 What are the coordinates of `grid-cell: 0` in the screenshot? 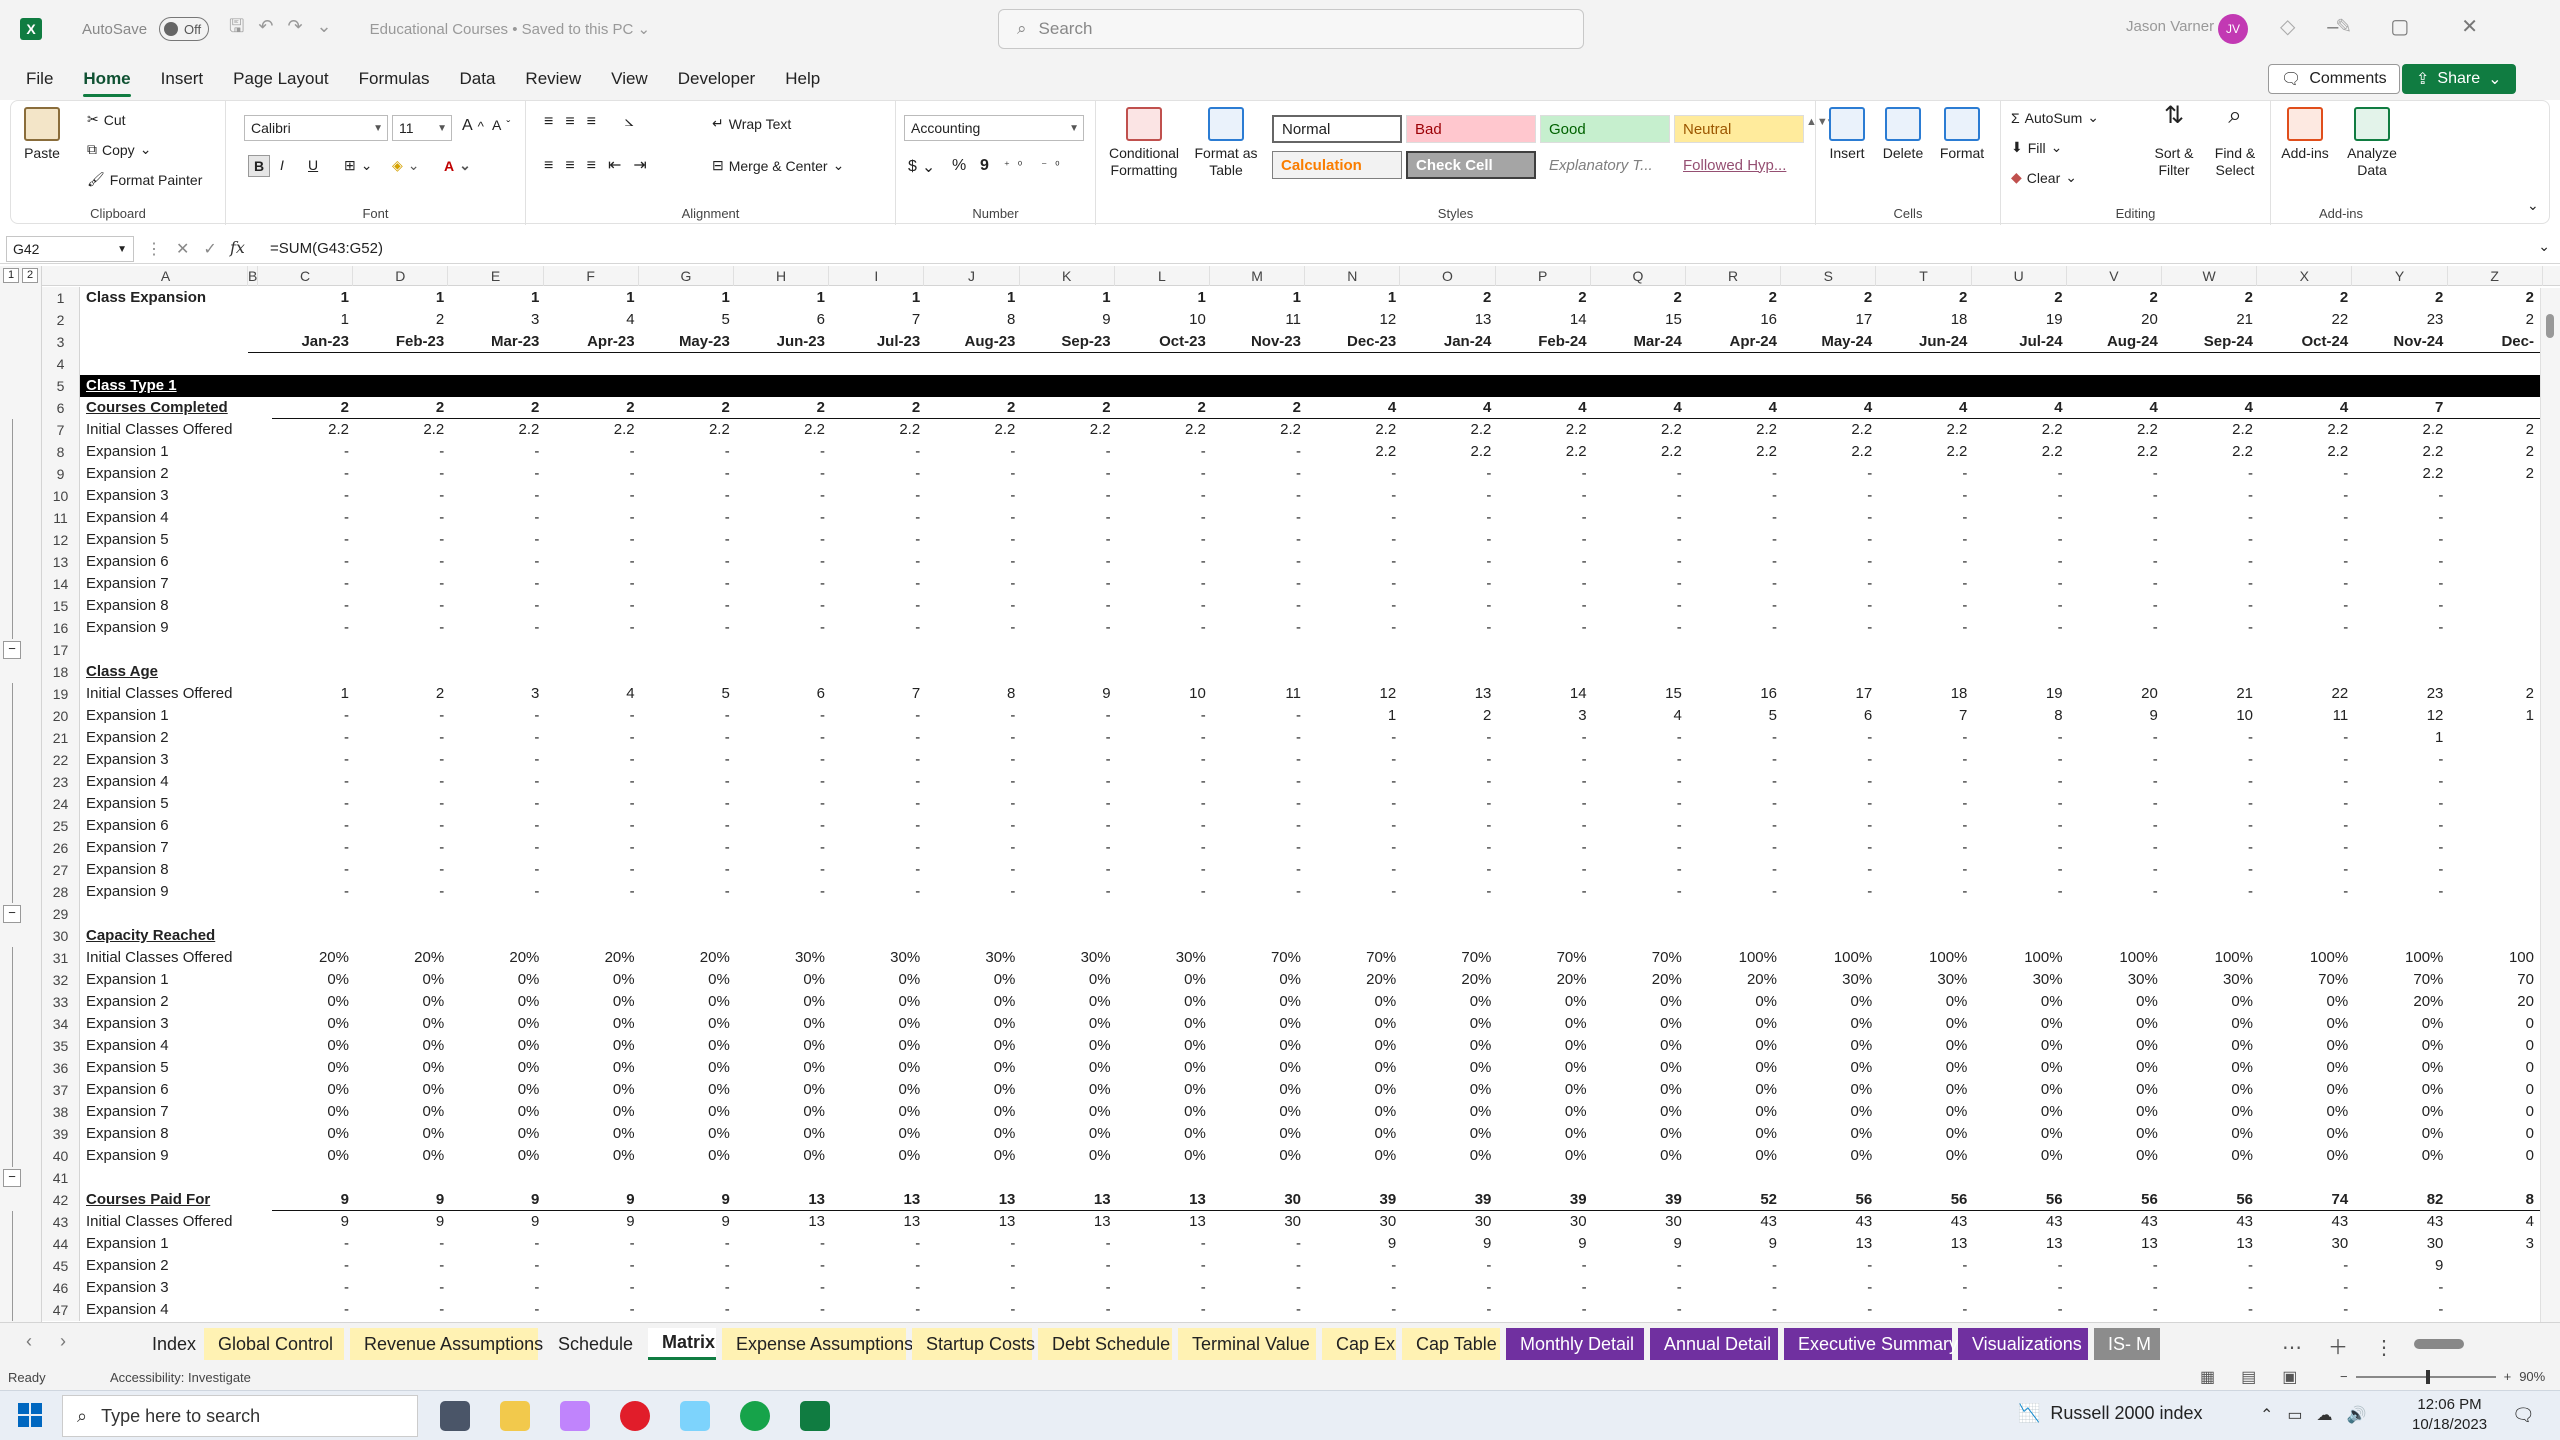 It's located at (2493, 1046).